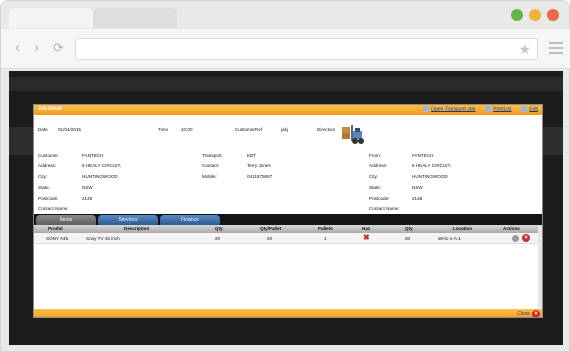 Image resolution: width=570 pixels, height=352 pixels. What do you see at coordinates (556, 48) in the screenshot?
I see `browser-menu-icon` at bounding box center [556, 48].